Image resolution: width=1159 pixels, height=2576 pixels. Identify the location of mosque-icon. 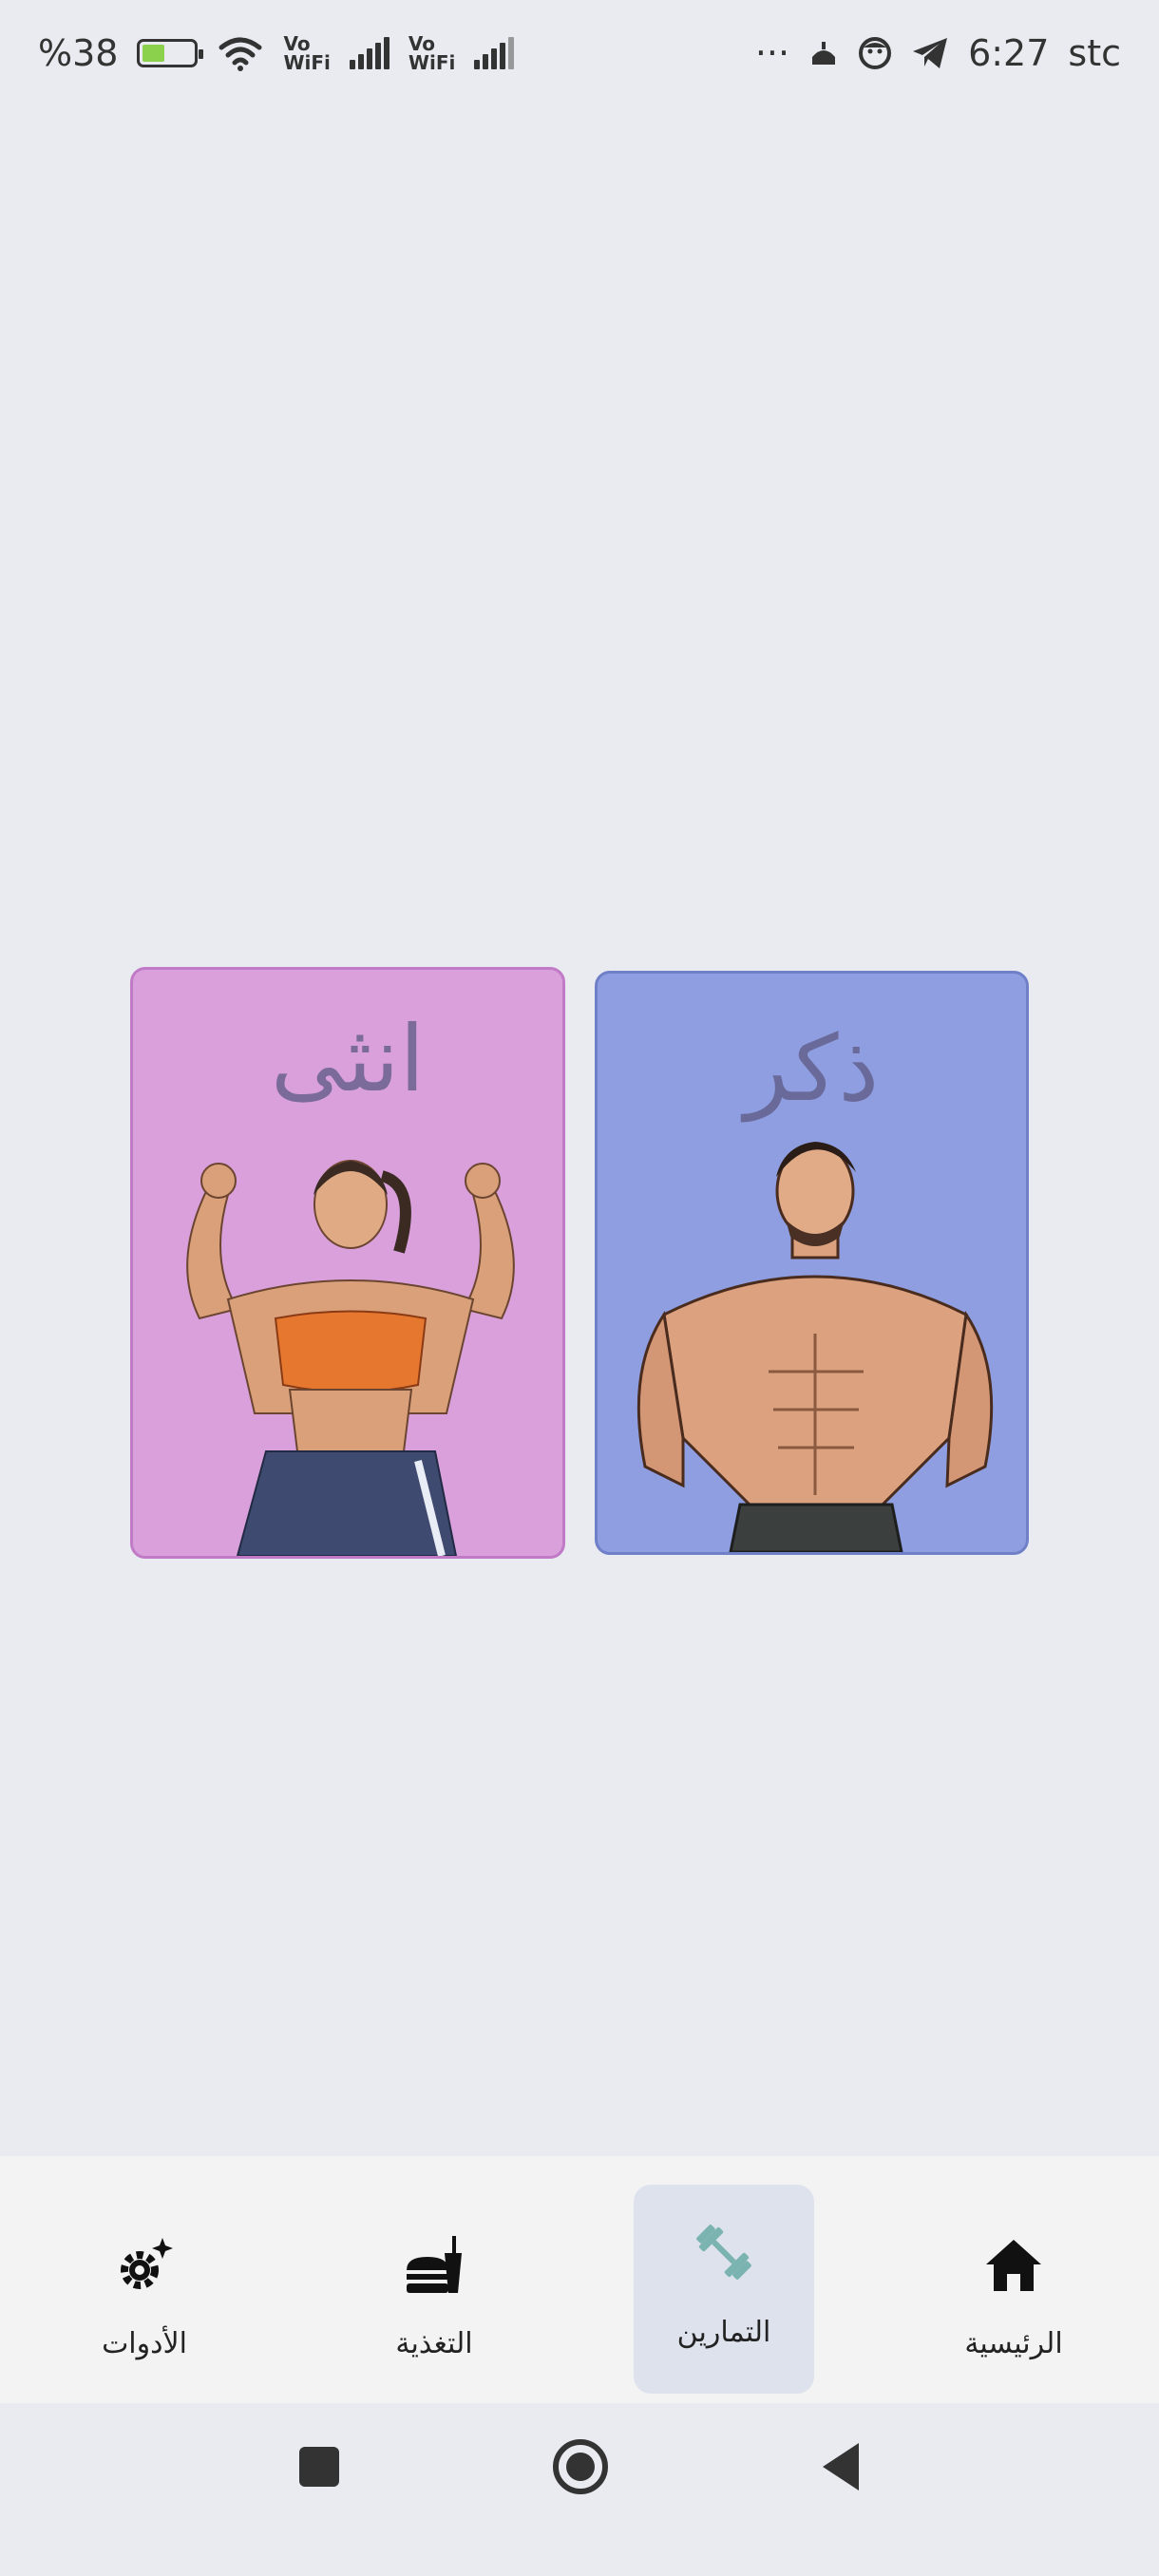
(824, 53).